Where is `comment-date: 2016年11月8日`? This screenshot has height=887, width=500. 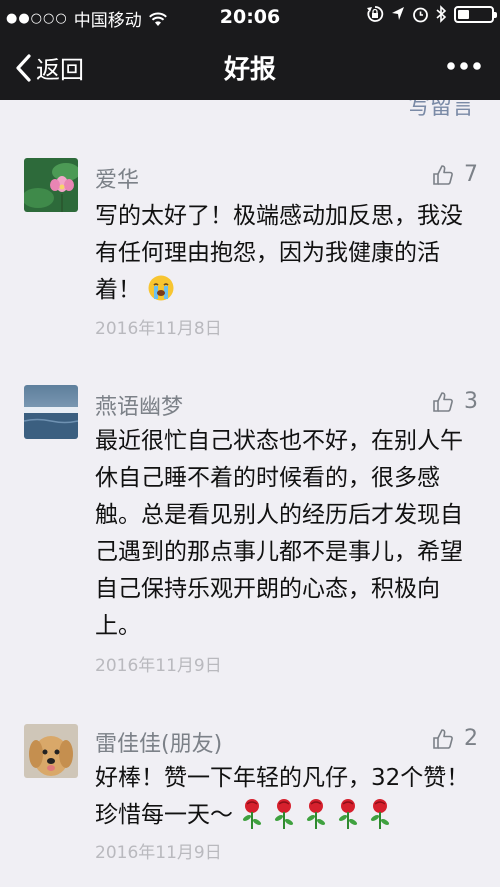
comment-date: 2016年11月8日 is located at coordinates (158, 329).